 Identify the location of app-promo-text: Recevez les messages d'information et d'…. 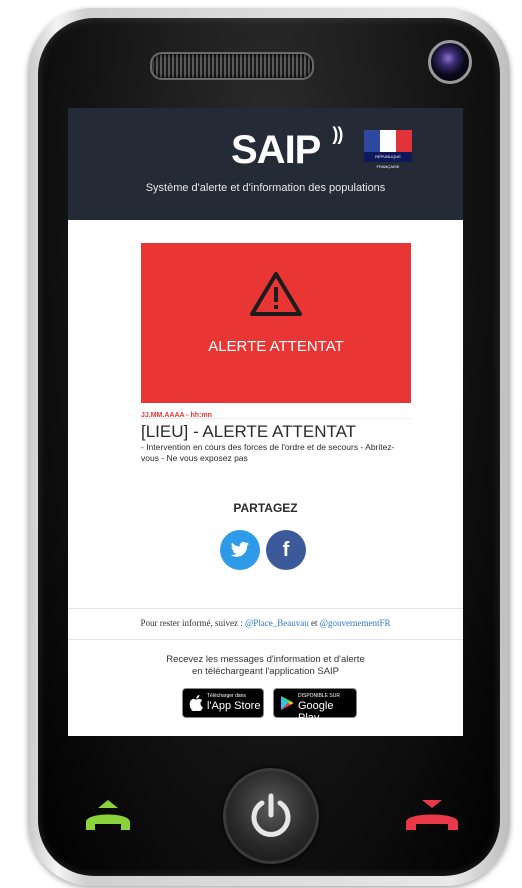
(265, 665).